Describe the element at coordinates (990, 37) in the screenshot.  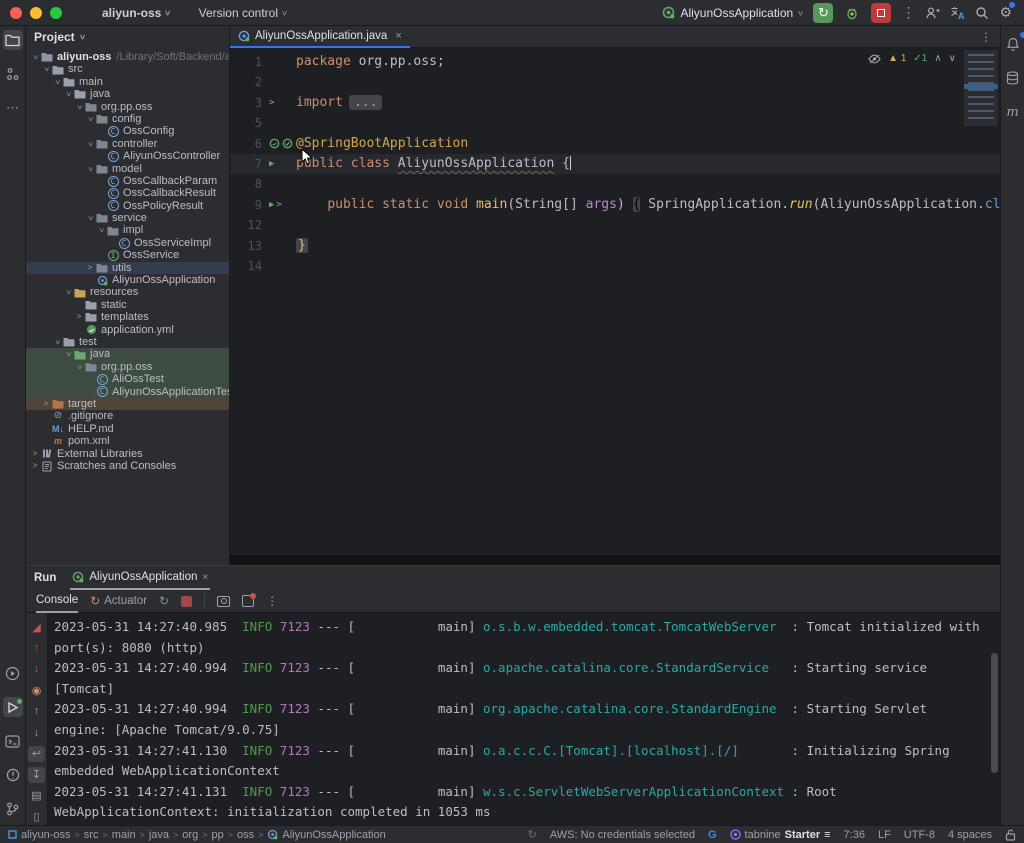
I see `tab-options-kebab: ⋮` at that location.